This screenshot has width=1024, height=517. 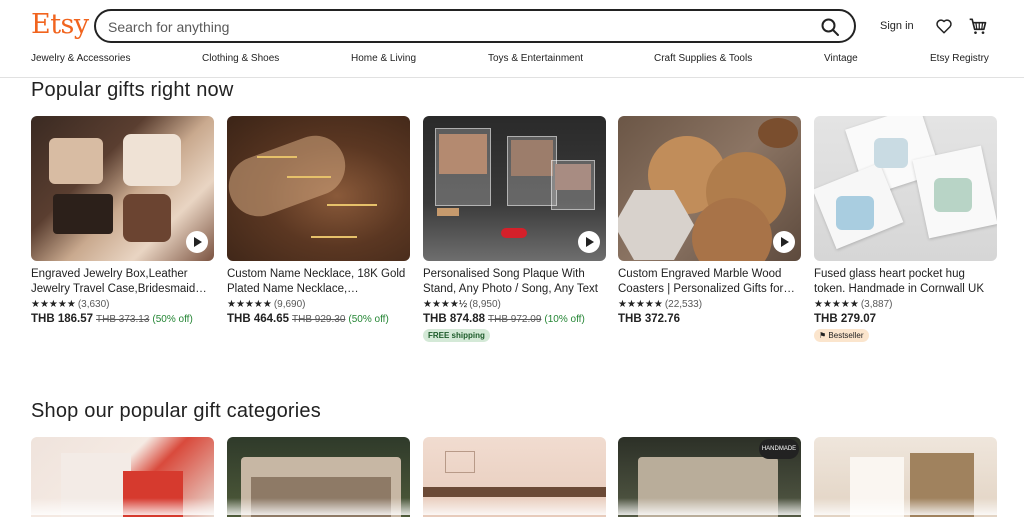 I want to click on review-count: (3,887), so click(x=876, y=304).